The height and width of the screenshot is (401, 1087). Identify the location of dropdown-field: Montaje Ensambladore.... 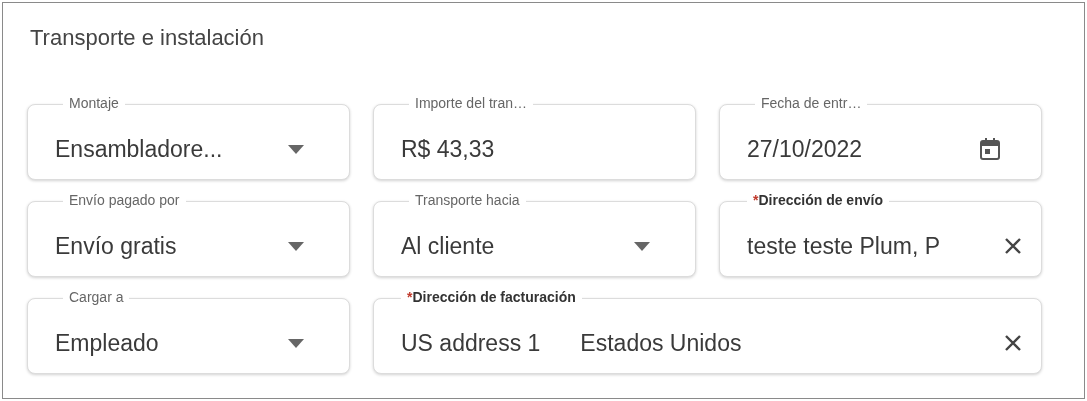
(188, 137).